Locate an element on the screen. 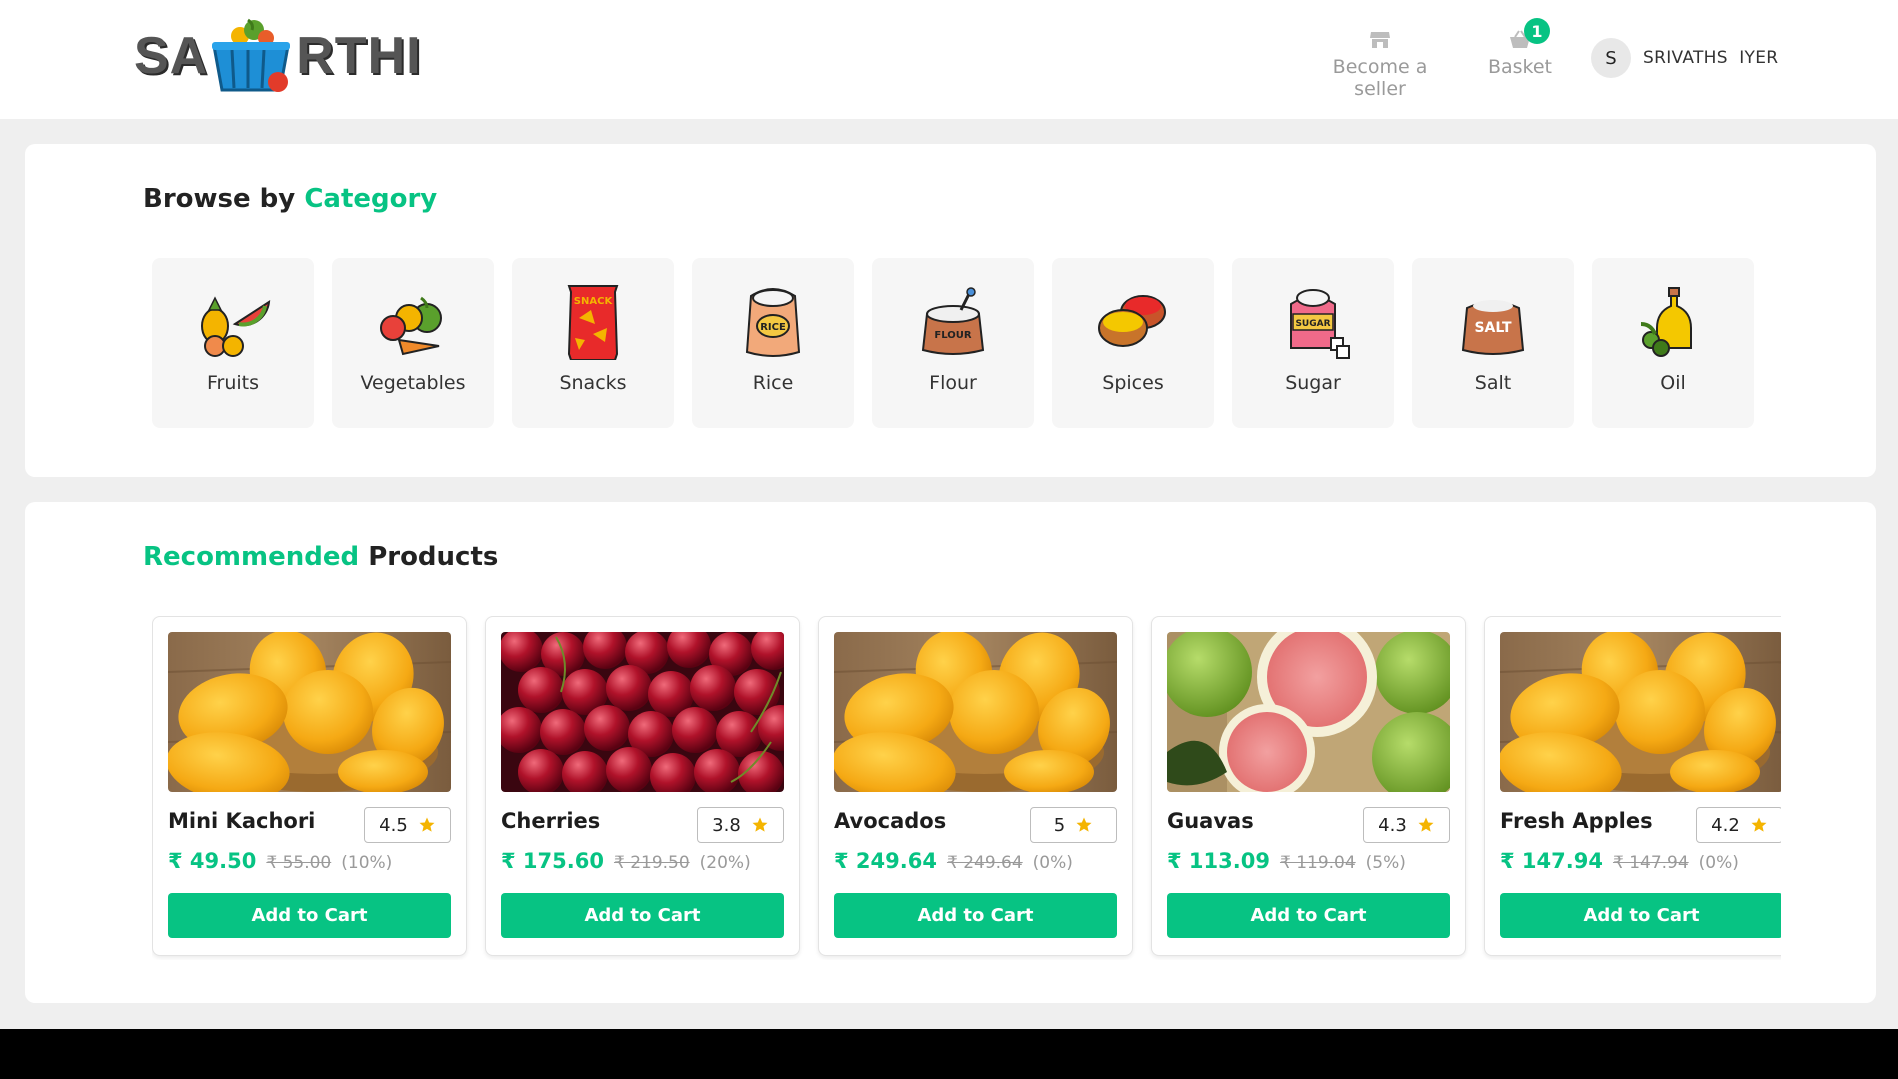  avatar: S is located at coordinates (1611, 58).